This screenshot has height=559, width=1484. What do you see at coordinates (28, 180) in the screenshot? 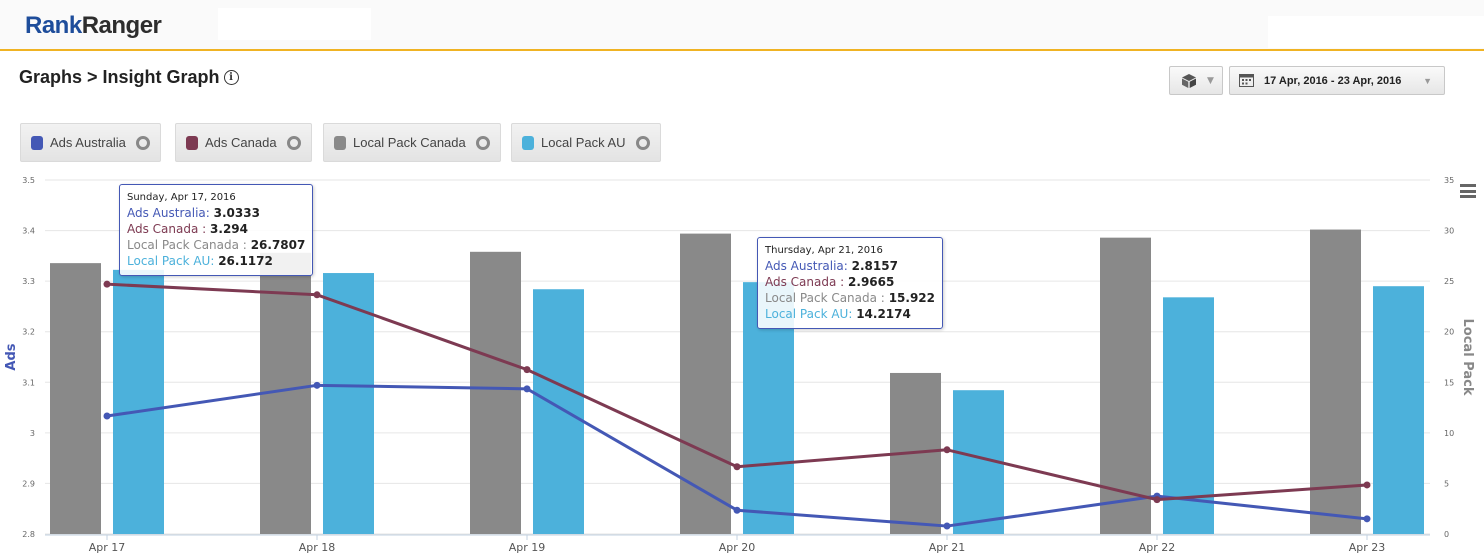
I see `y-left-tick-label: 3.5` at bounding box center [28, 180].